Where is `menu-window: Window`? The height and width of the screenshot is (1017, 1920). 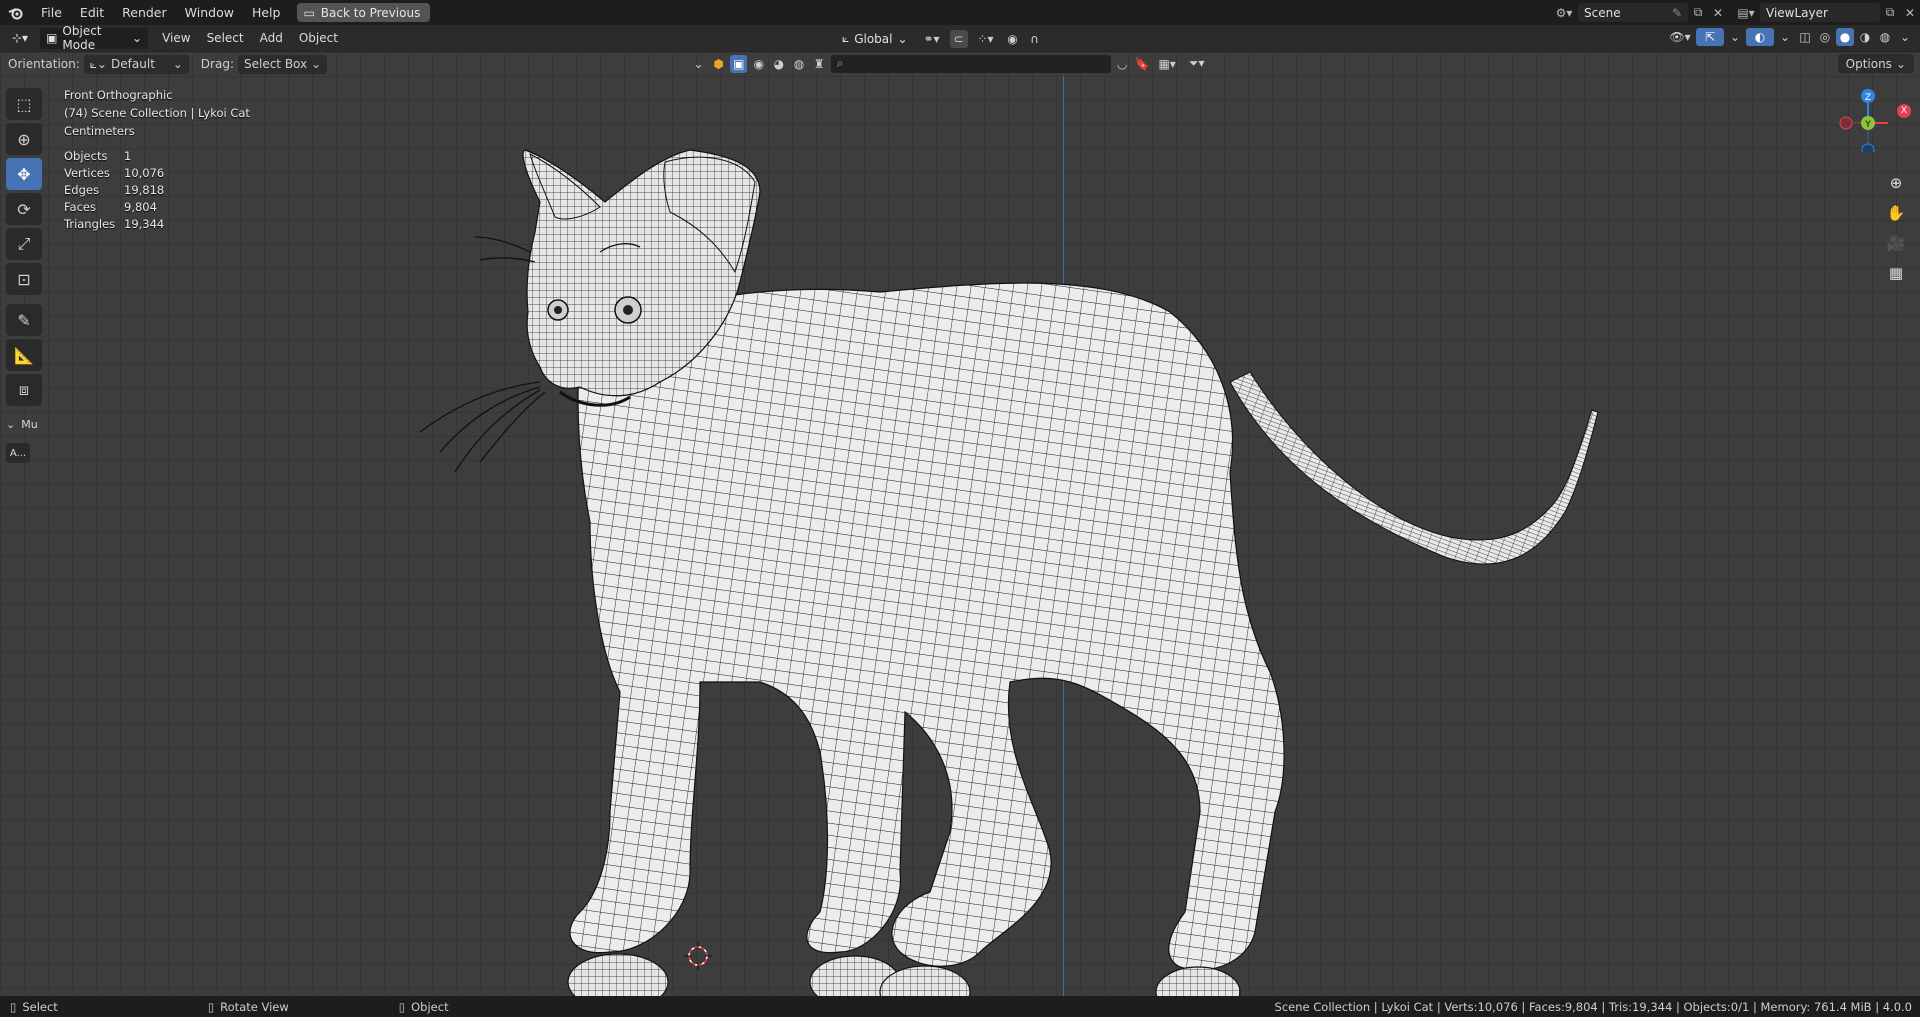 menu-window: Window is located at coordinates (209, 12).